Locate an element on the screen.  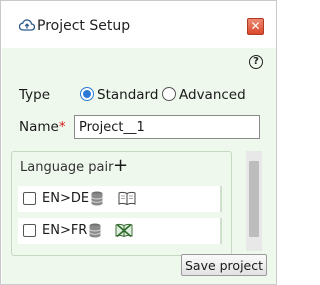
radio-advanced-label: Advanced is located at coordinates (212, 95).